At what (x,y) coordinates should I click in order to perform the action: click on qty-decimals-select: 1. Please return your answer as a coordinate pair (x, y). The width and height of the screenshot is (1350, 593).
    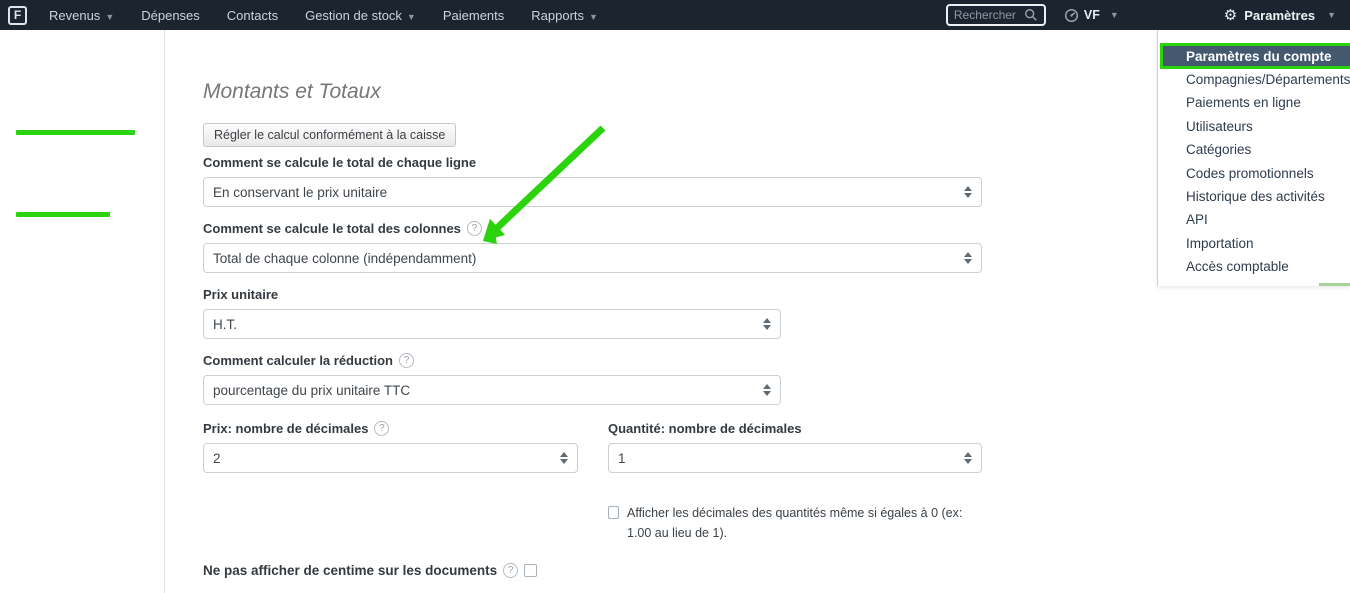
    Looking at the image, I should click on (795, 458).